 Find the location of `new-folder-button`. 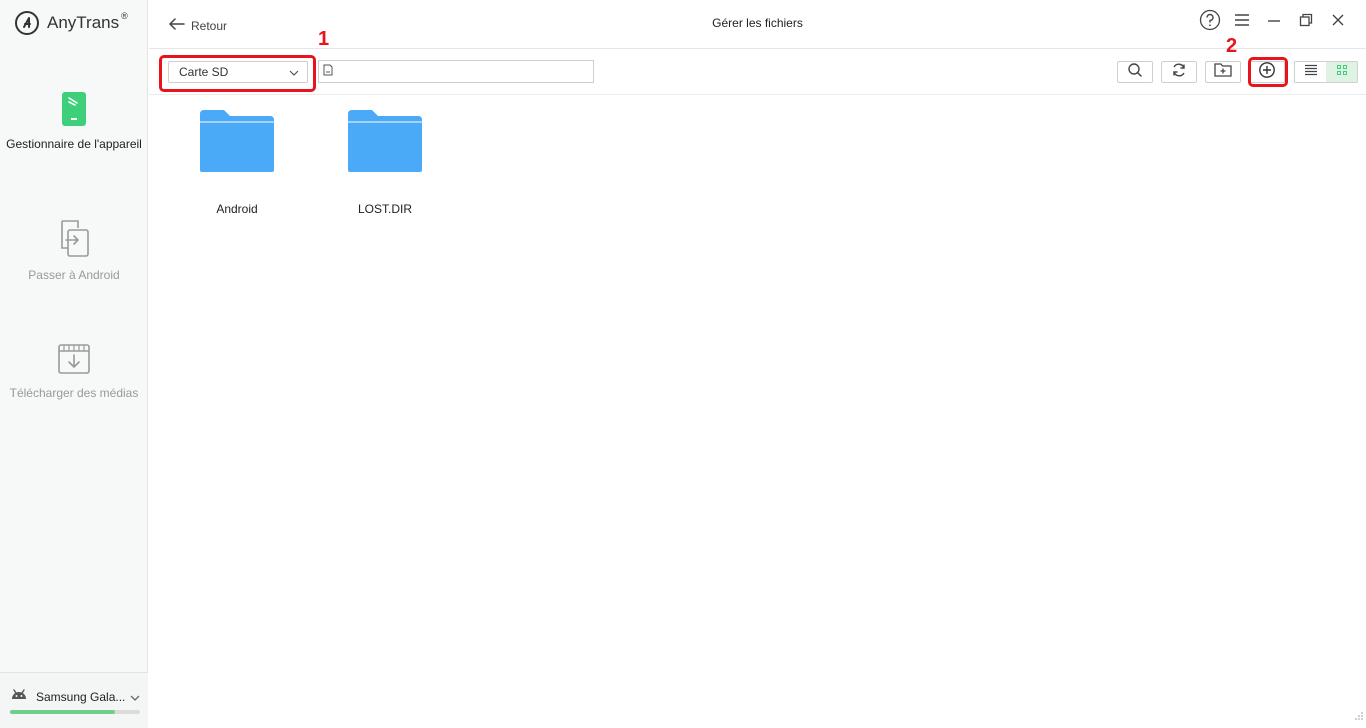

new-folder-button is located at coordinates (1223, 72).